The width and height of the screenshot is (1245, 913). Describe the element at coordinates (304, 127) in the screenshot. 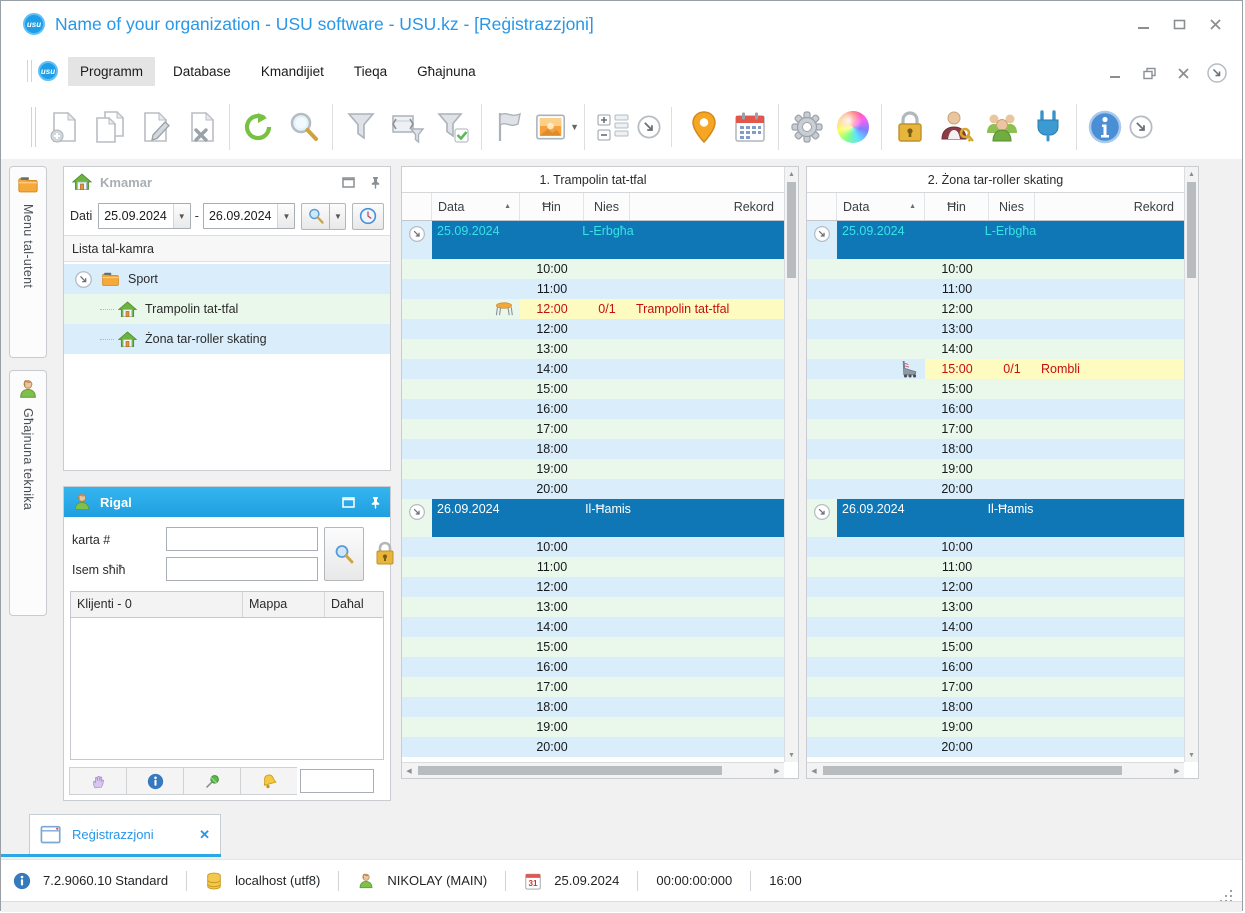

I see `search-button` at that location.